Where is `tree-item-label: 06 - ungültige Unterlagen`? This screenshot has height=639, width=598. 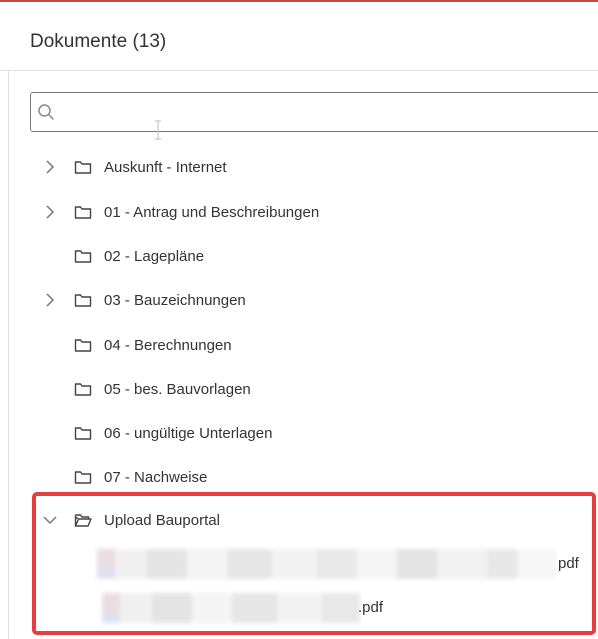 tree-item-label: 06 - ungültige Unterlagen is located at coordinates (188, 433).